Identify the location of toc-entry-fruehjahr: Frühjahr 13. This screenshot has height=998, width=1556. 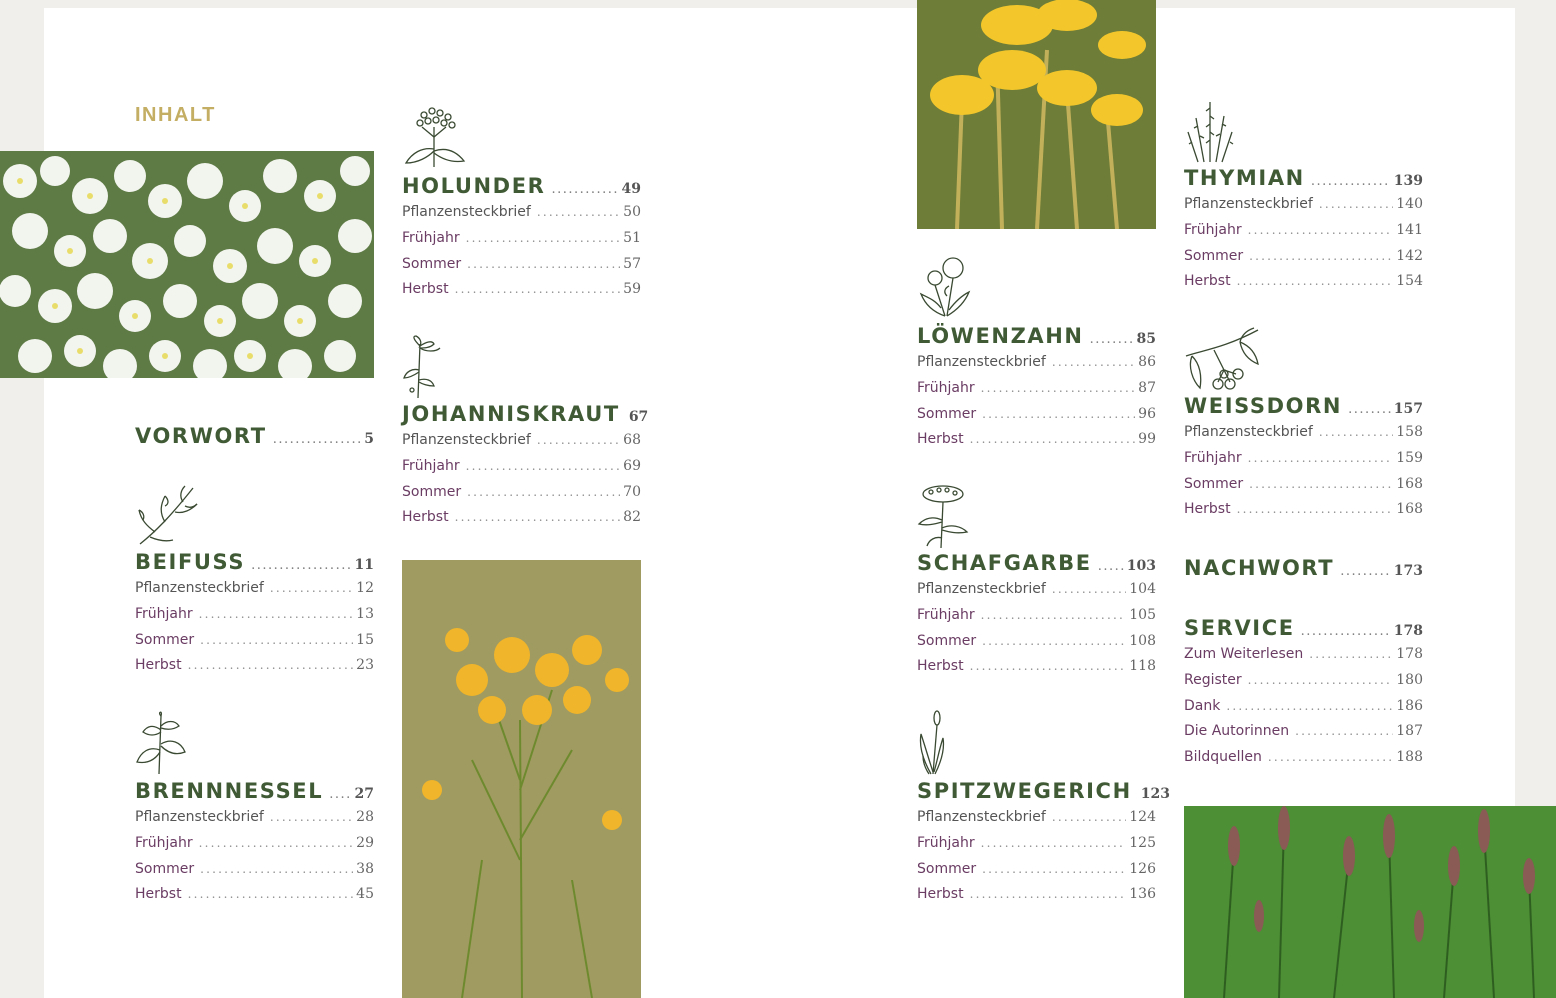
(254, 619).